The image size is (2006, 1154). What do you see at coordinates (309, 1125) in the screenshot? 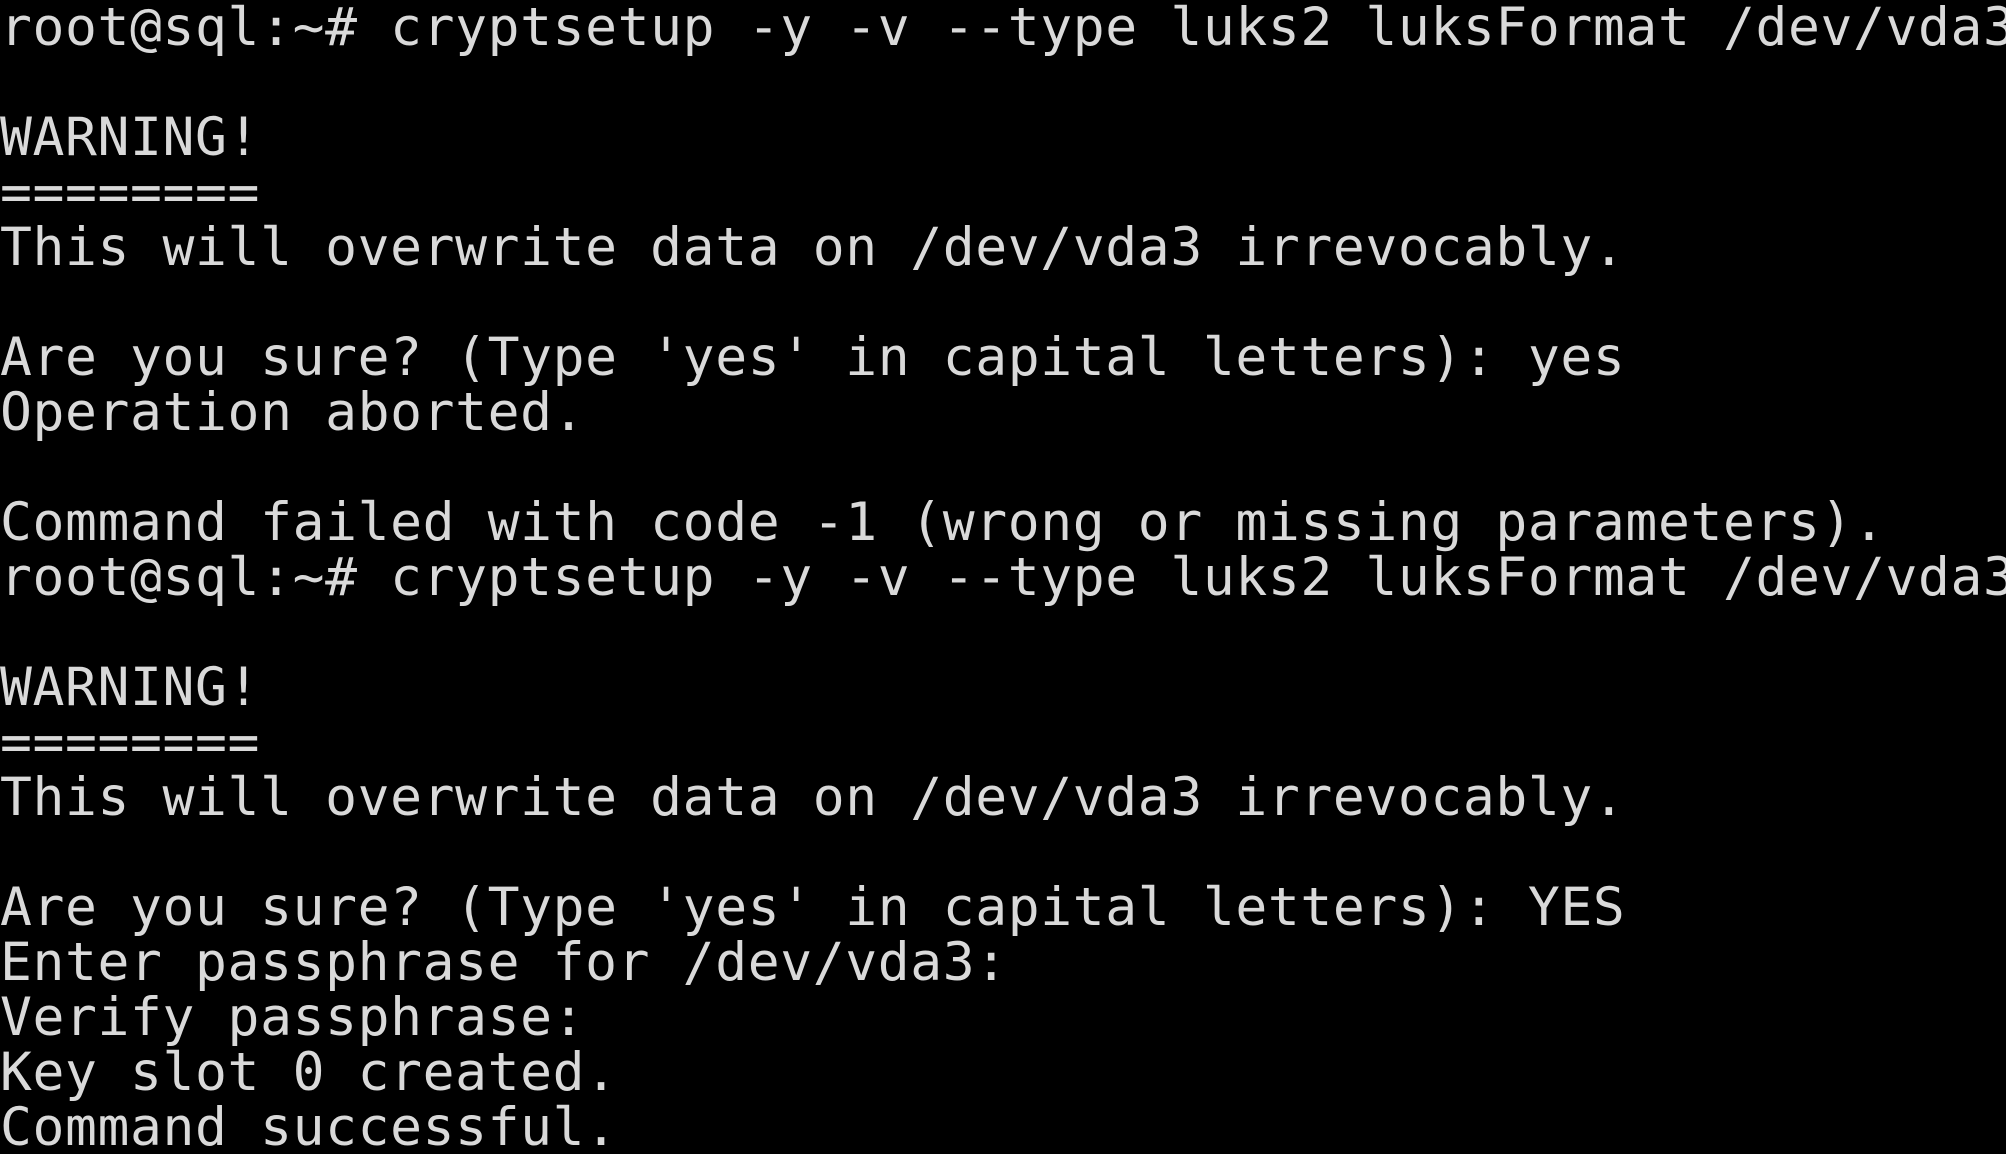
I see `success-message: Command successful.` at bounding box center [309, 1125].